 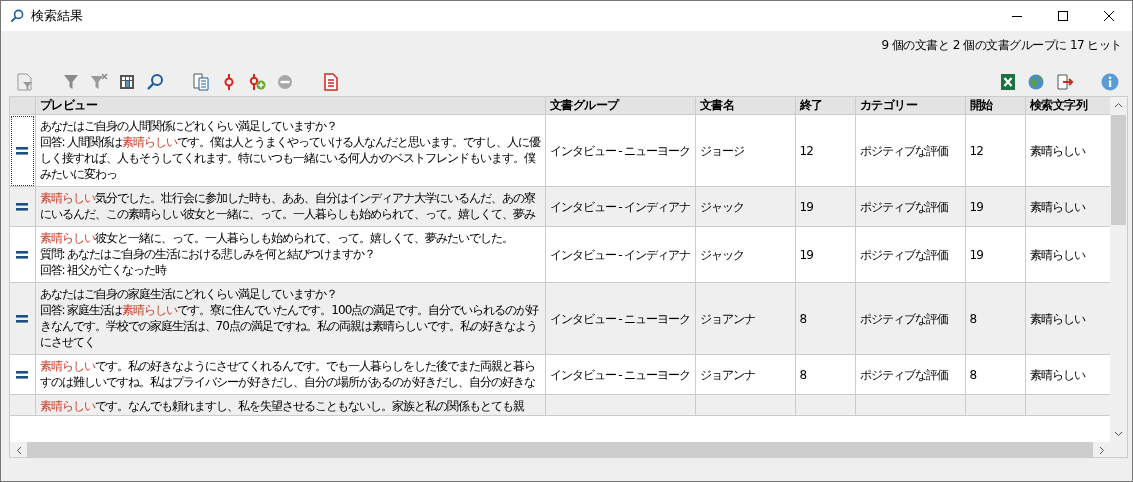 What do you see at coordinates (289, 326) in the screenshot?
I see `preview-line: 回答: 家庭生活は素晴らしいです。寮に住んでいたんです。100点の満足です。自分でいられるのが好きなんです。学校での家庭生活は、70点の満足ですね。私の両親は素晴らしいです。私の好きなようにさせてく` at bounding box center [289, 326].